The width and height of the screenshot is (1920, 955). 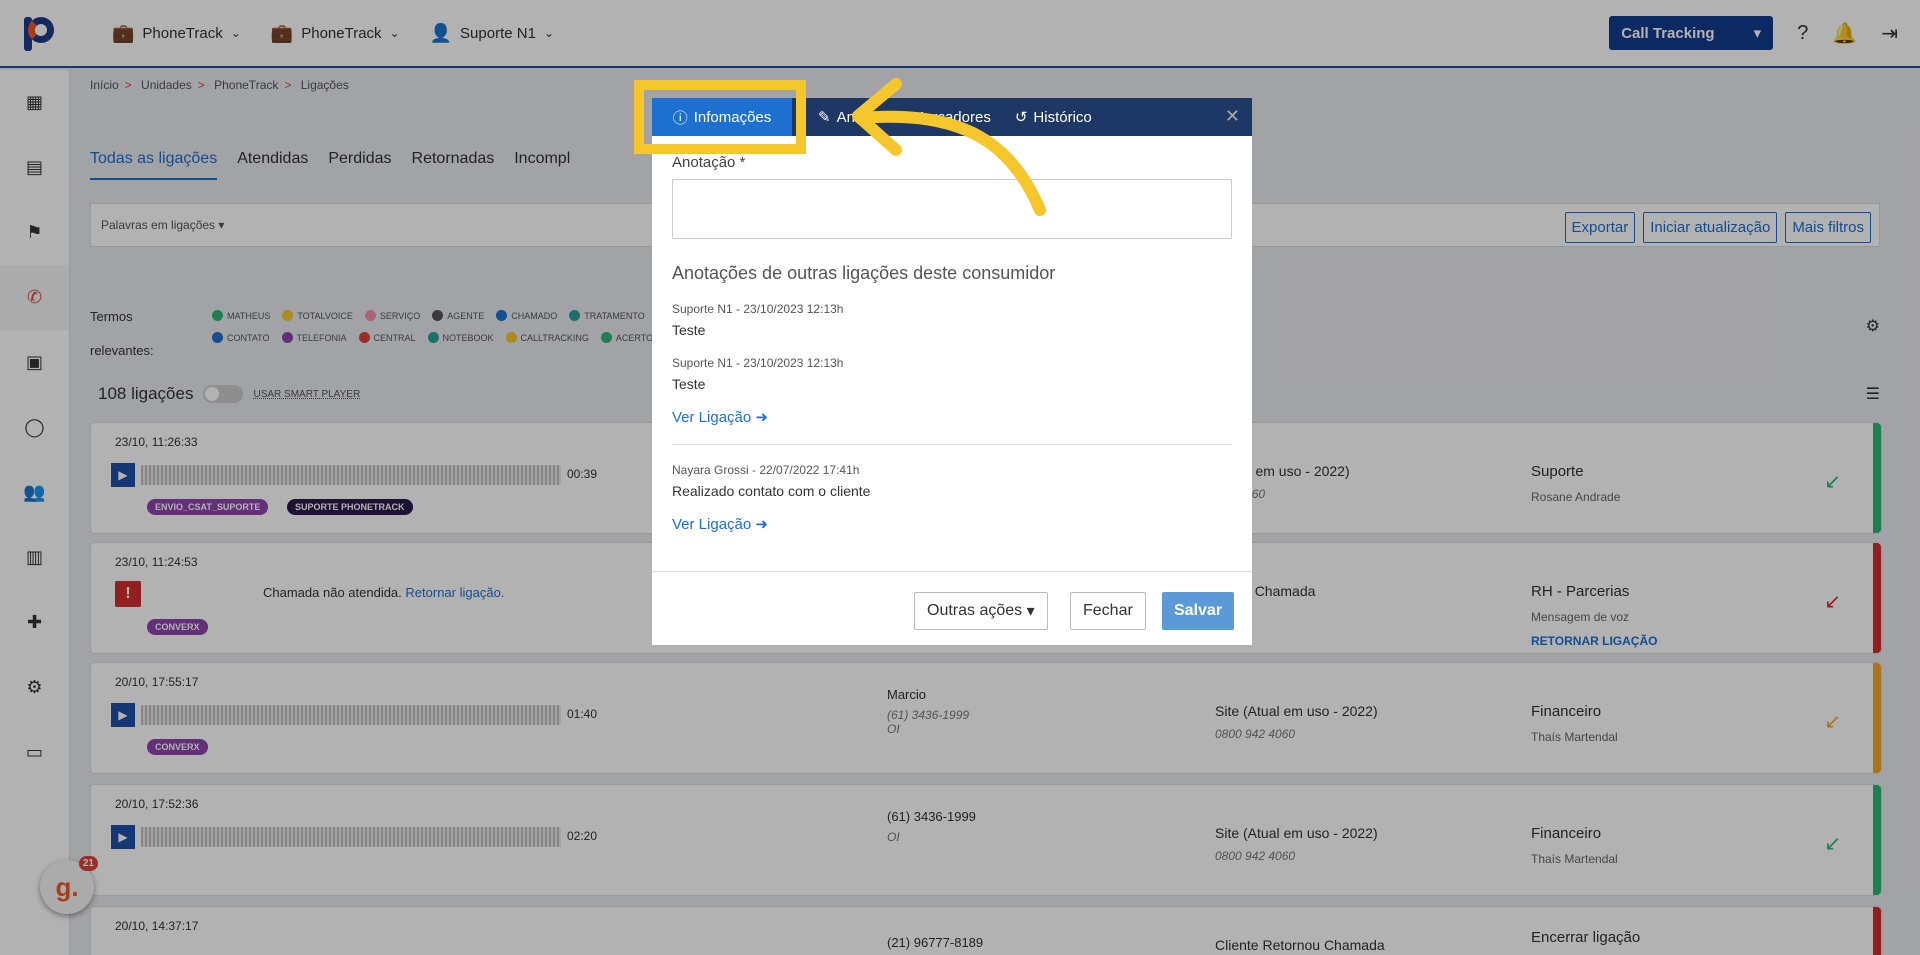 I want to click on divider, so click(x=952, y=444).